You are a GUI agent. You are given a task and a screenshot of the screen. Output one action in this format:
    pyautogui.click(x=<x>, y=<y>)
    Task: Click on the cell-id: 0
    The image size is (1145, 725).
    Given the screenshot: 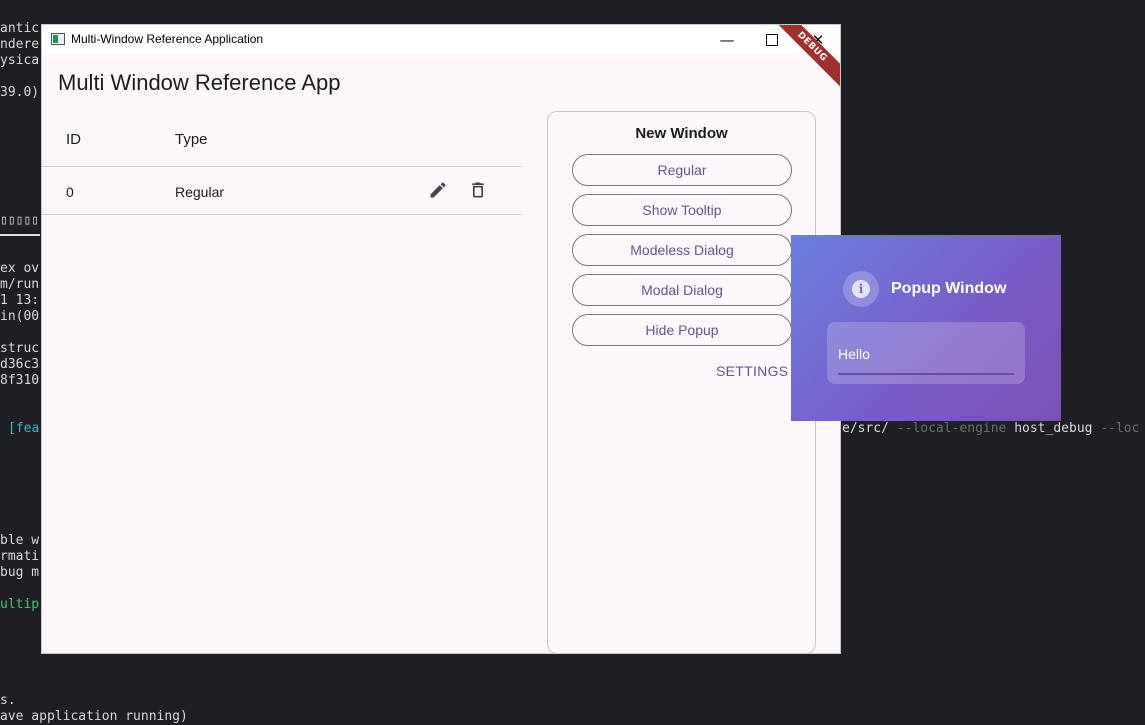 What is the action you would take?
    pyautogui.click(x=70, y=192)
    